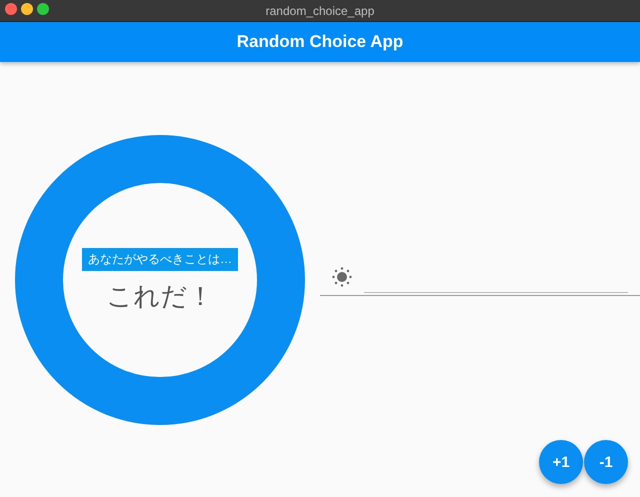 Image resolution: width=640 pixels, height=497 pixels. I want to click on minimize-button, so click(27, 9).